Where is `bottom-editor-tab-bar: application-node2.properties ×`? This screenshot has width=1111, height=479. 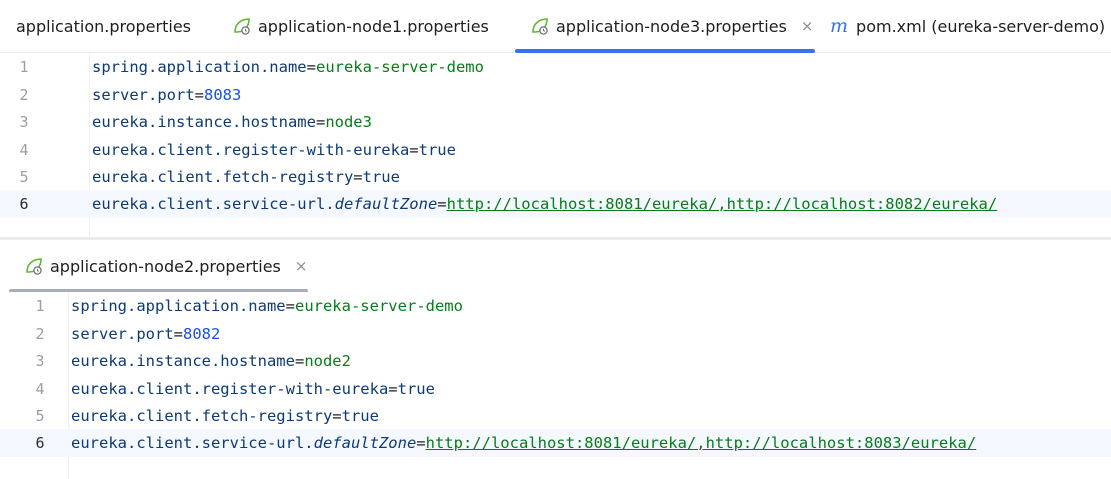
bottom-editor-tab-bar: application-node2.properties × is located at coordinates (555, 266).